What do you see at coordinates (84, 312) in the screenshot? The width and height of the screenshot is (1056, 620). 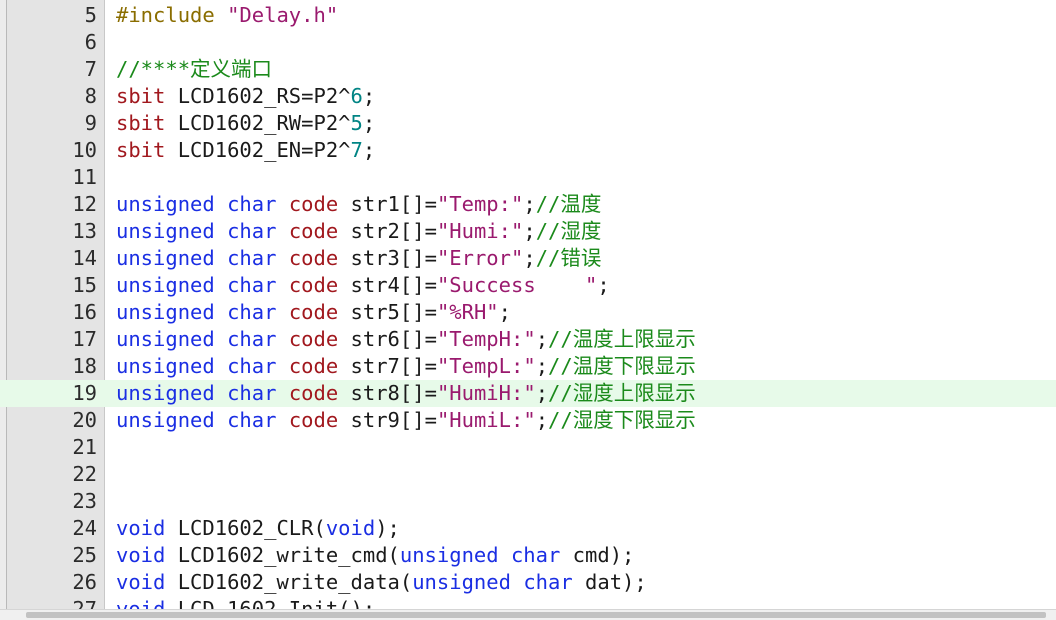 I see `line-number: 16` at bounding box center [84, 312].